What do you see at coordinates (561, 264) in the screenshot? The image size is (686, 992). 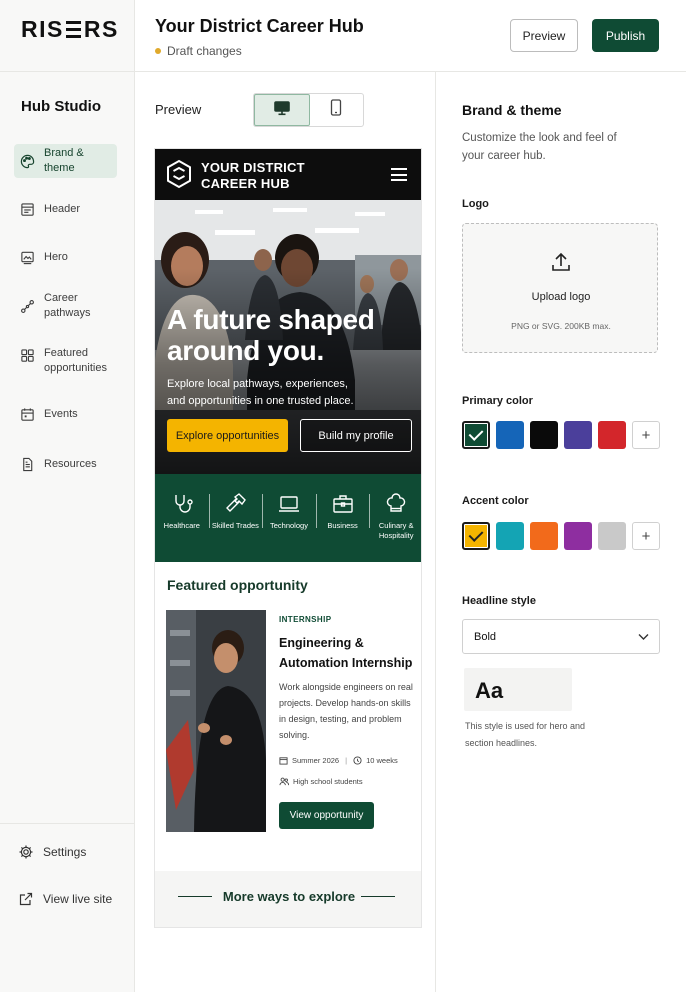 I see `upload-icon` at bounding box center [561, 264].